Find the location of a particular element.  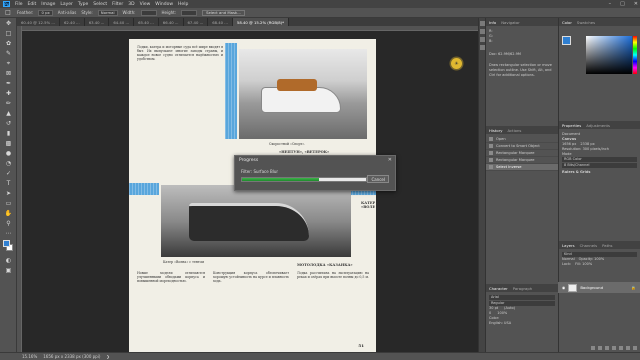

eraser-tool-icon: ▮ is located at coordinates (8, 133).